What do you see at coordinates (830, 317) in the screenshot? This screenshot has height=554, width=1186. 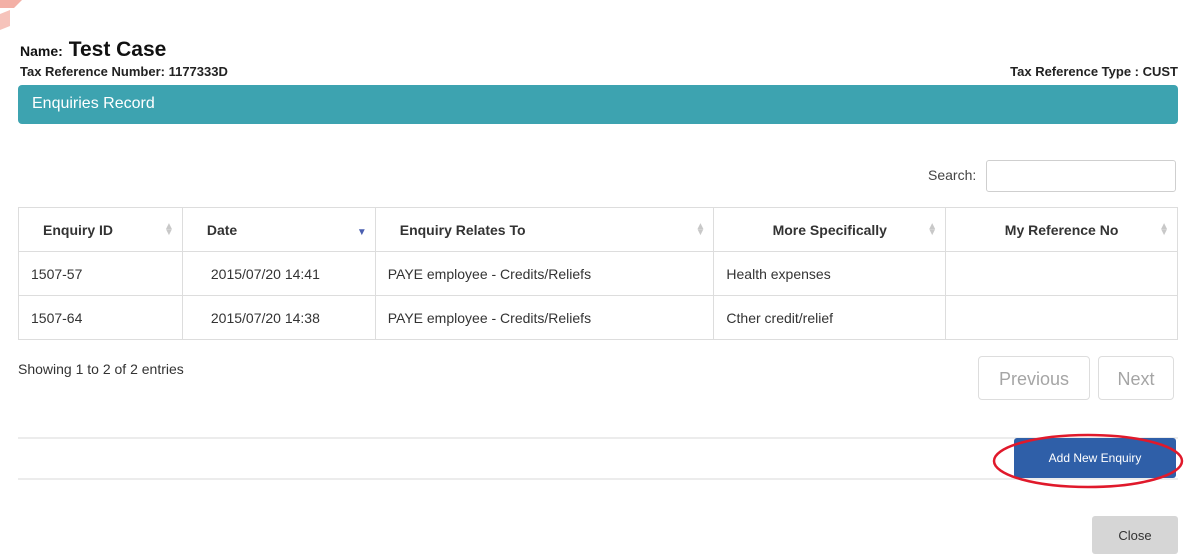 I see `cell-more-specifically: Cther credit/relief` at bounding box center [830, 317].